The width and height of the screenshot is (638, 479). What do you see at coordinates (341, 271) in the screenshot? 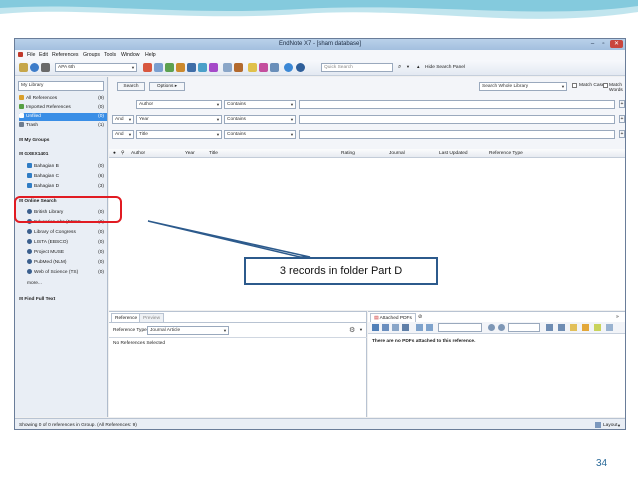
I see `callout-text: 3 records in folder Part D` at bounding box center [341, 271].